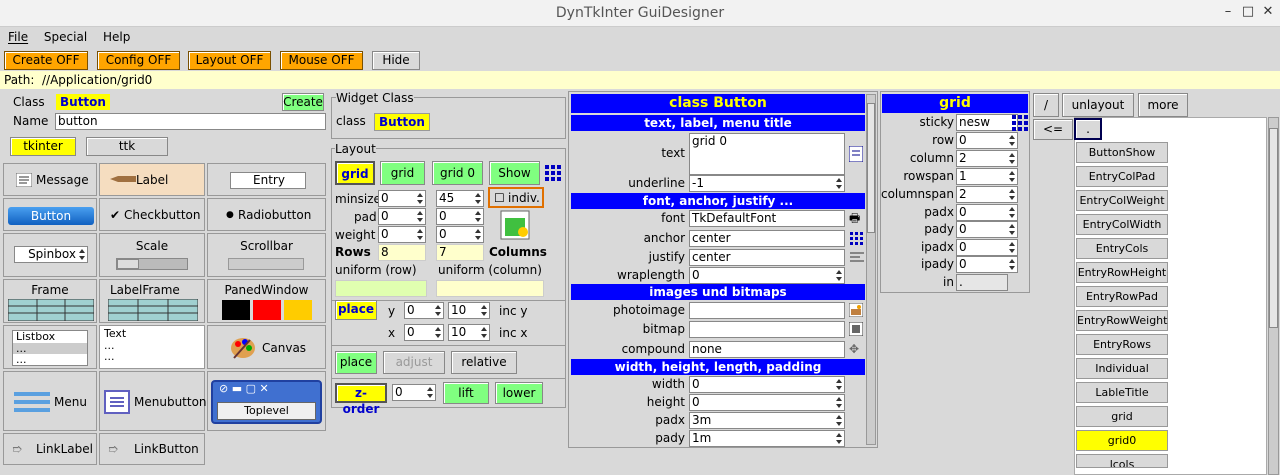  What do you see at coordinates (1122, 368) in the screenshot?
I see `tree-item: Individual` at bounding box center [1122, 368].